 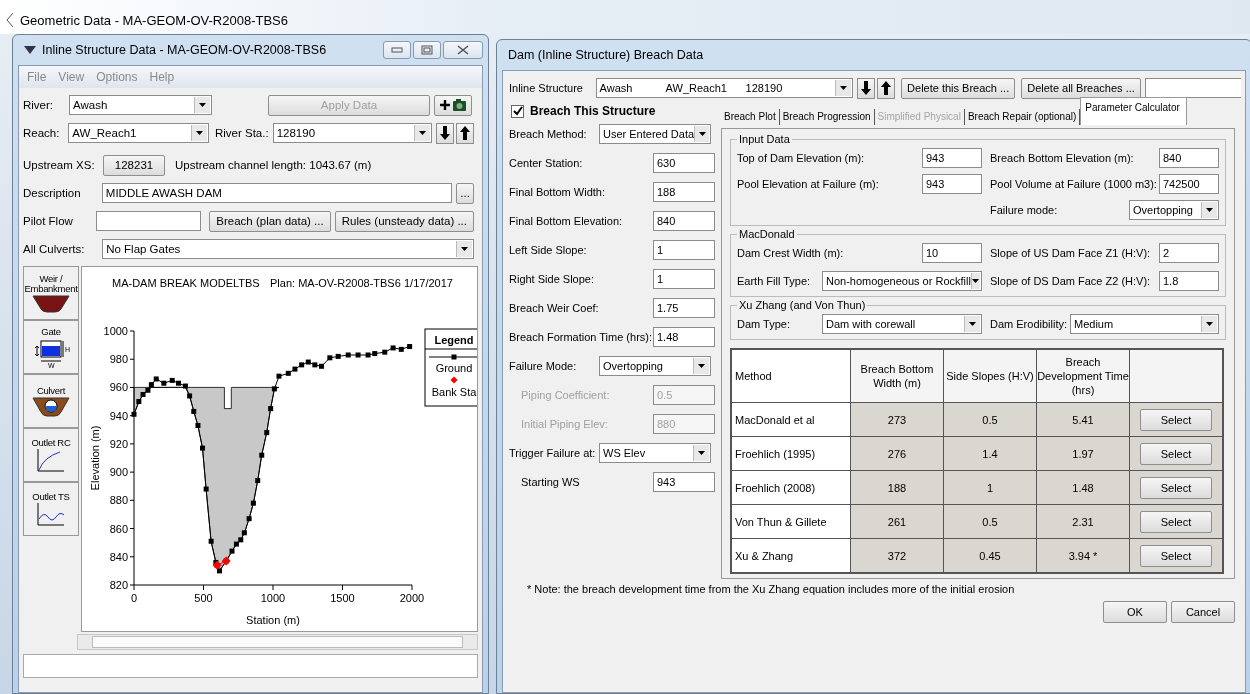 I want to click on window-title: Geometric Data - MA-GEOM-OV-R2008-TBS6, so click(x=154, y=20).